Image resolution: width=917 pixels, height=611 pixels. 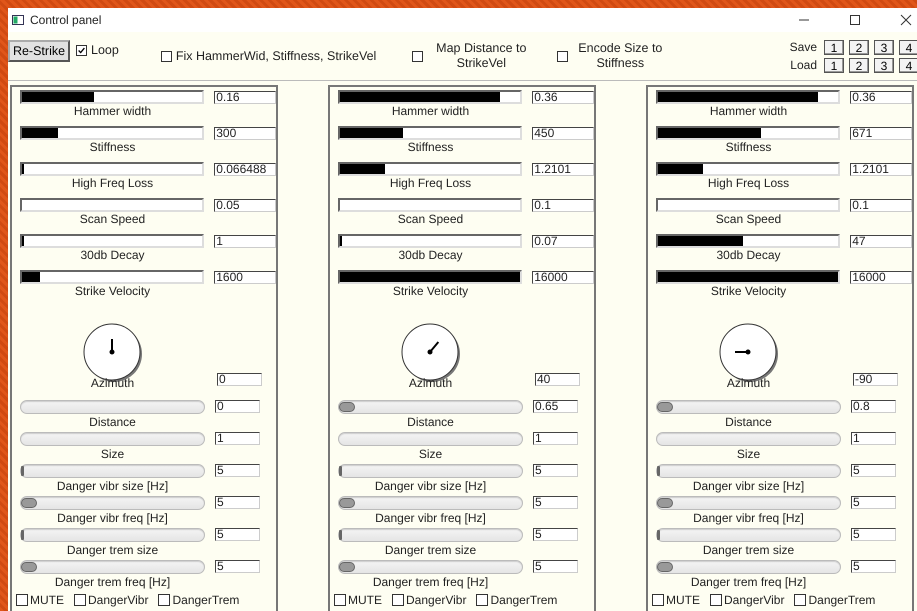 I want to click on value-field: 0.16, so click(x=245, y=97).